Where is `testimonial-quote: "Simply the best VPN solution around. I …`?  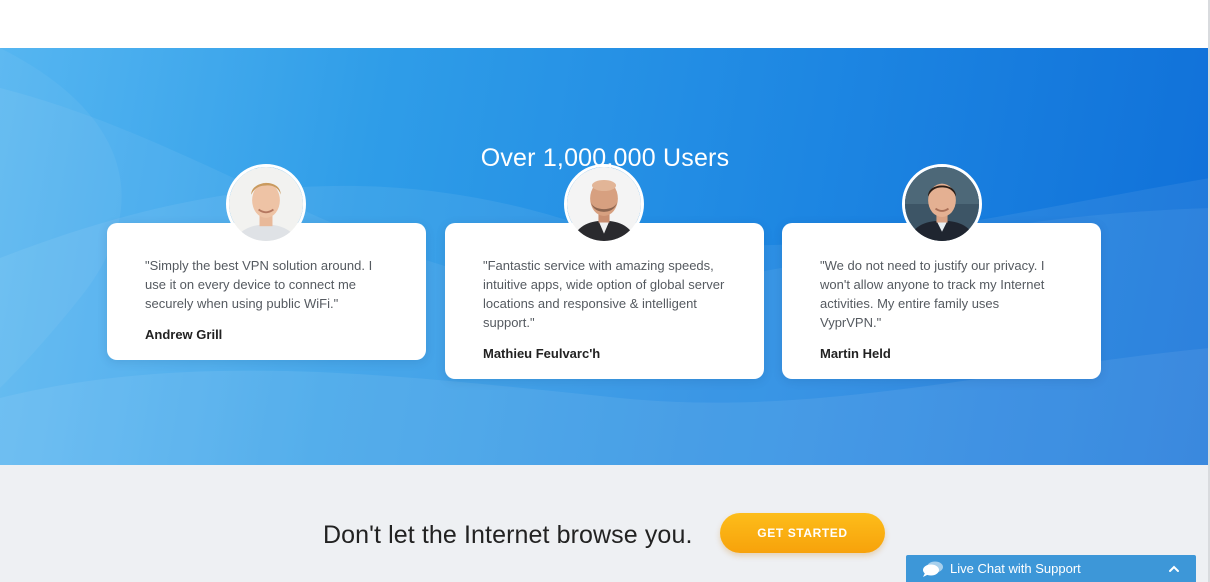
testimonial-quote: "Simply the best VPN solution around. I … is located at coordinates (259, 284).